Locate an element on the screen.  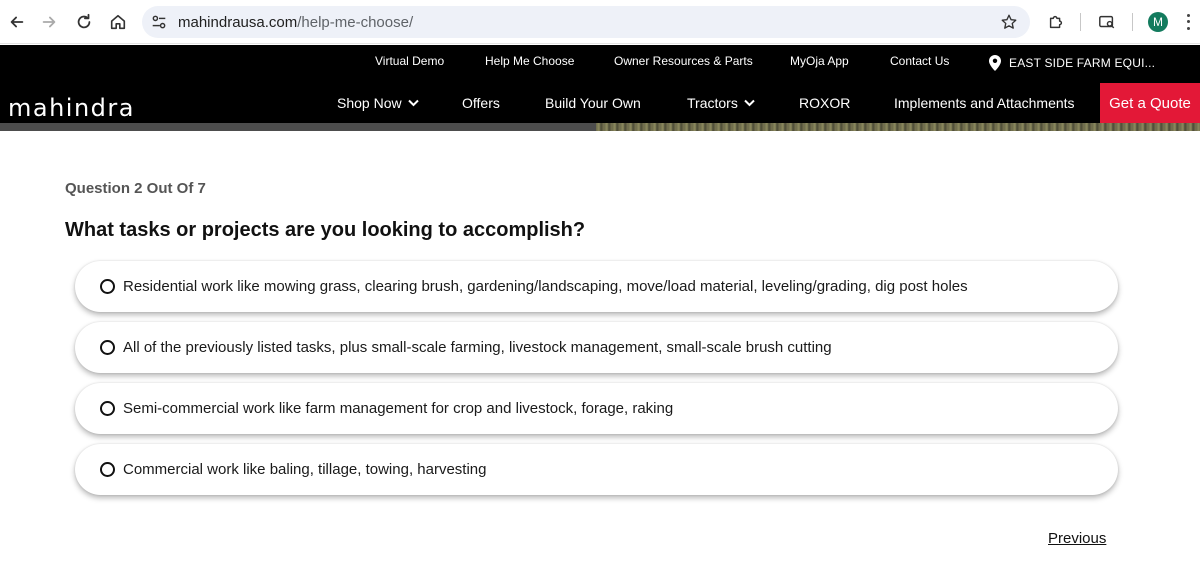
hero-image-texture is located at coordinates (898, 127).